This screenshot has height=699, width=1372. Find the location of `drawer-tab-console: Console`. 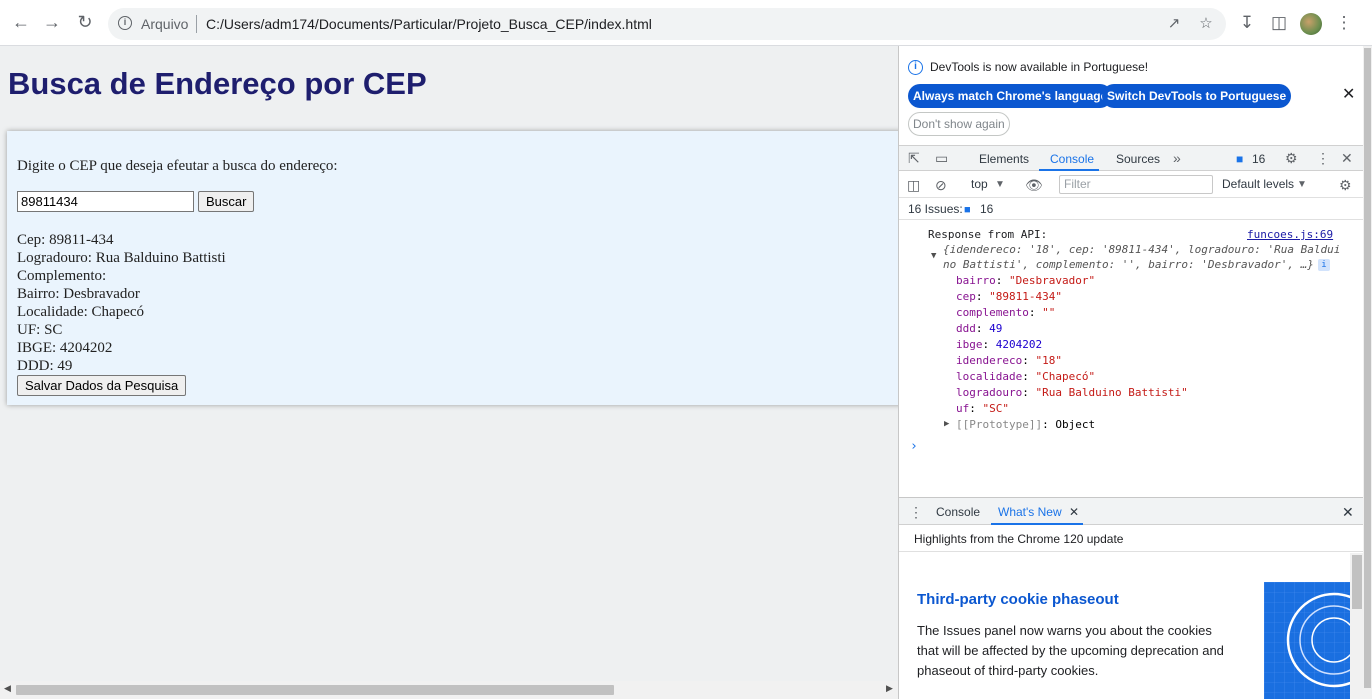

drawer-tab-console: Console is located at coordinates (958, 512).